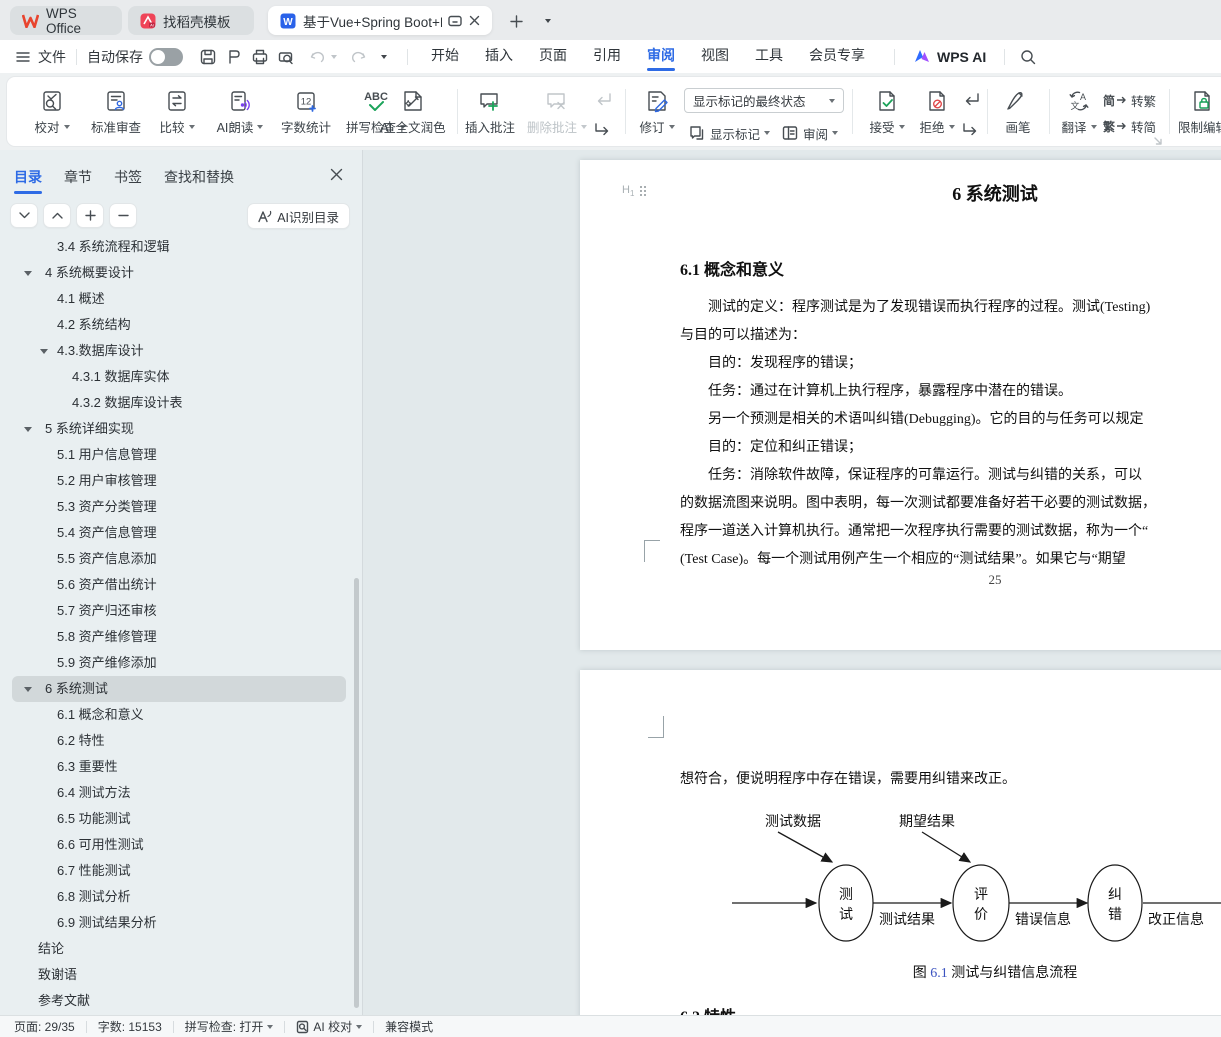 The image size is (1221, 1037). What do you see at coordinates (128, 177) in the screenshot?
I see `sidebar-tab: 书签` at bounding box center [128, 177].